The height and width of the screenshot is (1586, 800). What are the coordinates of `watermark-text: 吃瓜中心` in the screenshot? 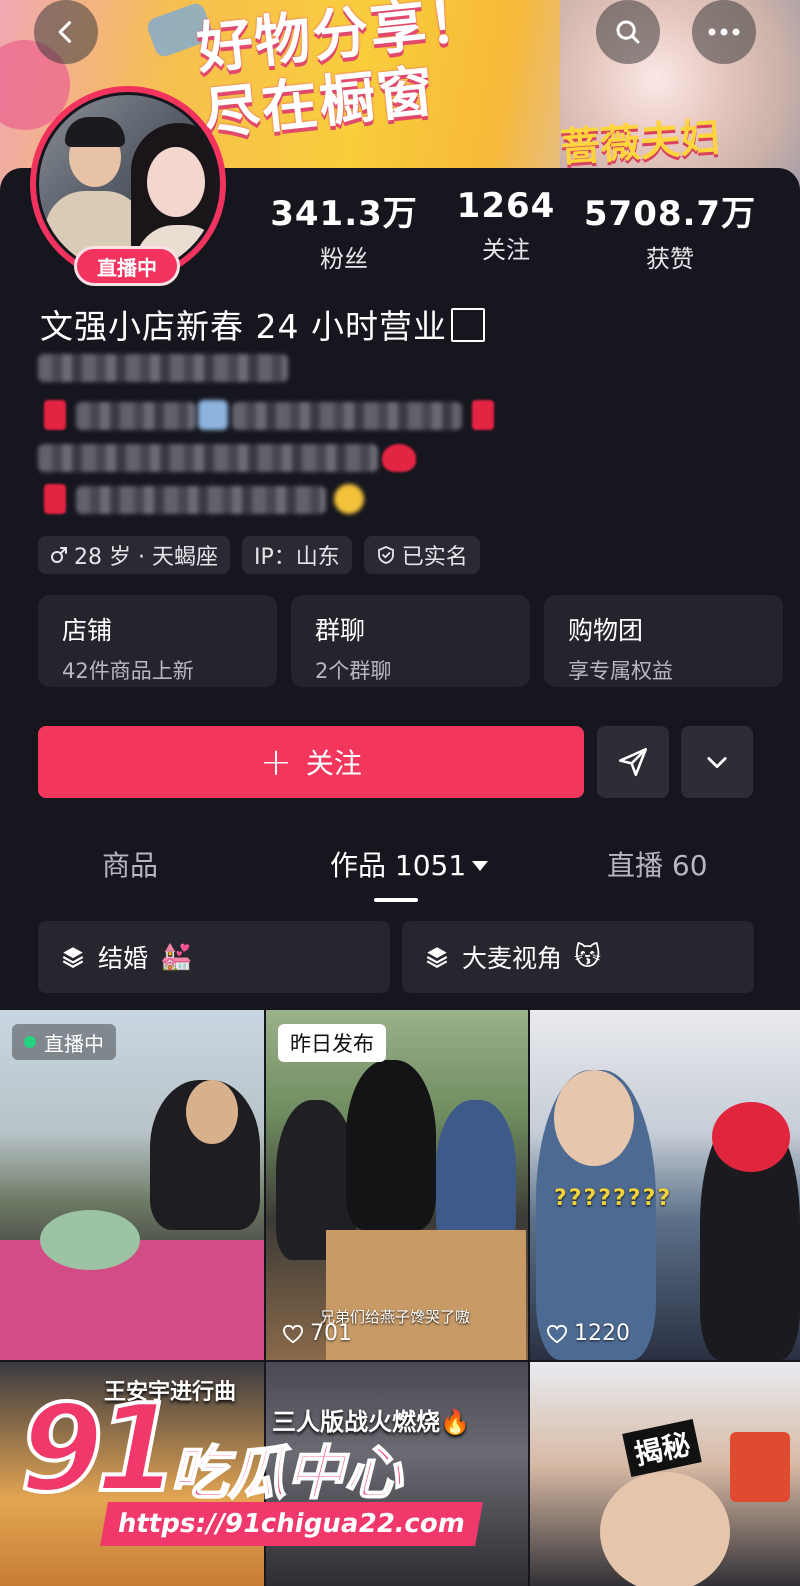 It's located at (286, 1473).